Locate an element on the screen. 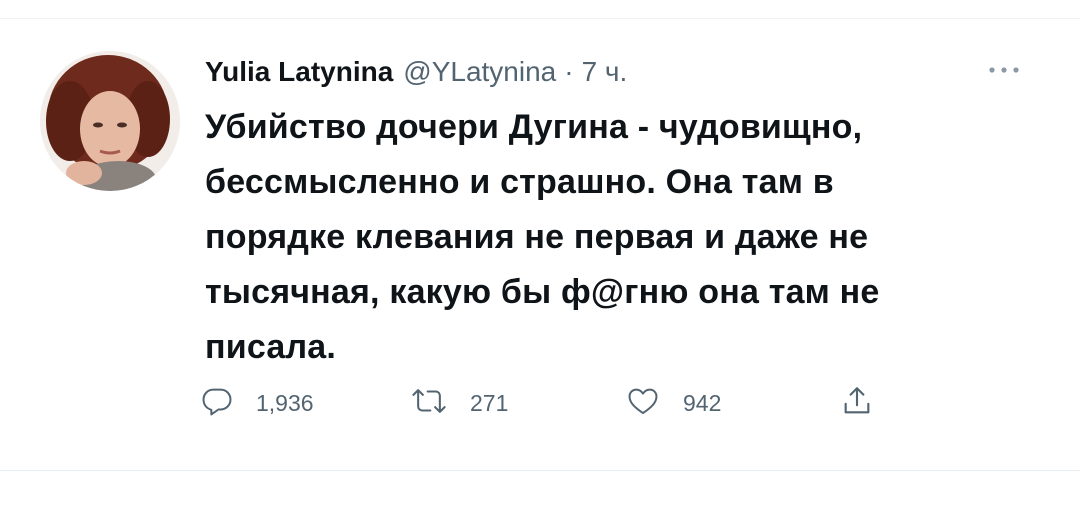 Image resolution: width=1080 pixels, height=509 pixels. bottom-divider is located at coordinates (540, 470).